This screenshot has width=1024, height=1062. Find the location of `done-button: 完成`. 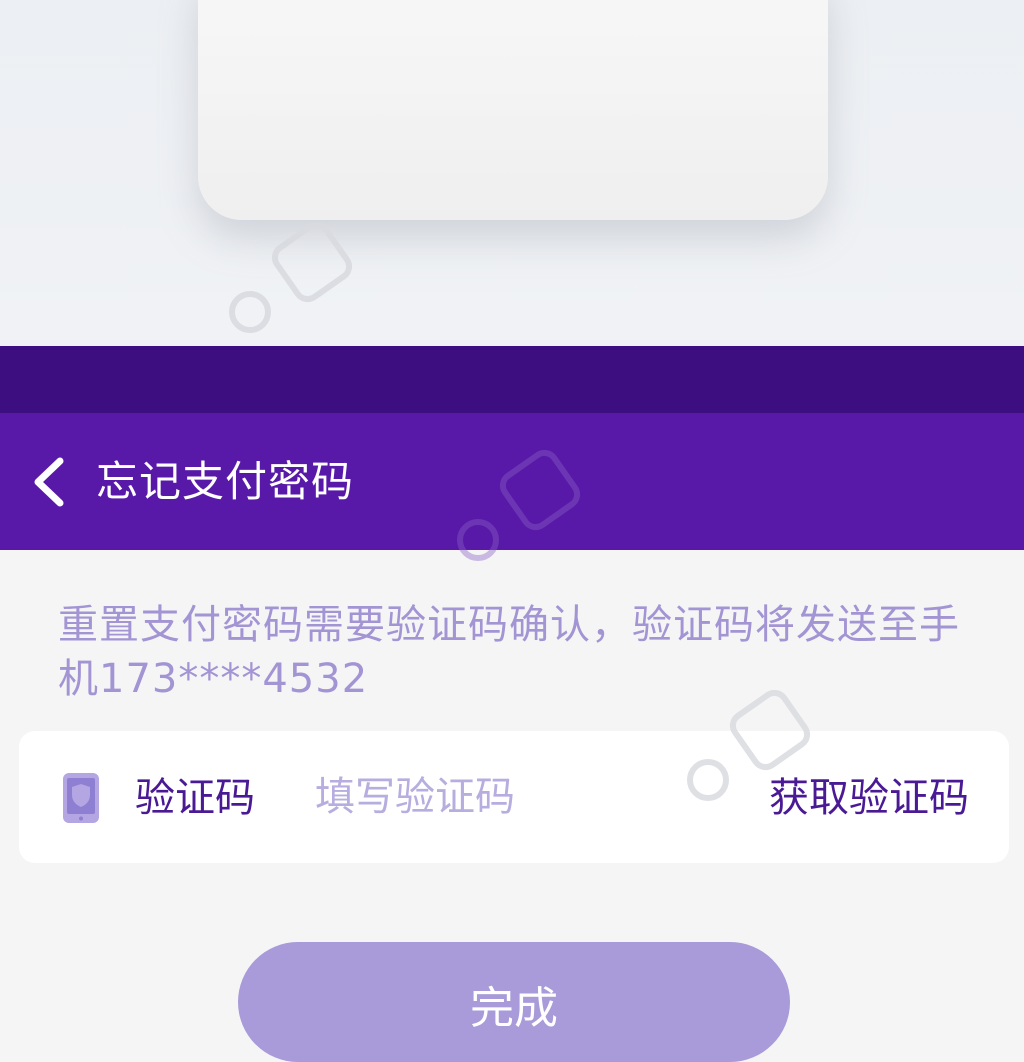

done-button: 完成 is located at coordinates (514, 1002).